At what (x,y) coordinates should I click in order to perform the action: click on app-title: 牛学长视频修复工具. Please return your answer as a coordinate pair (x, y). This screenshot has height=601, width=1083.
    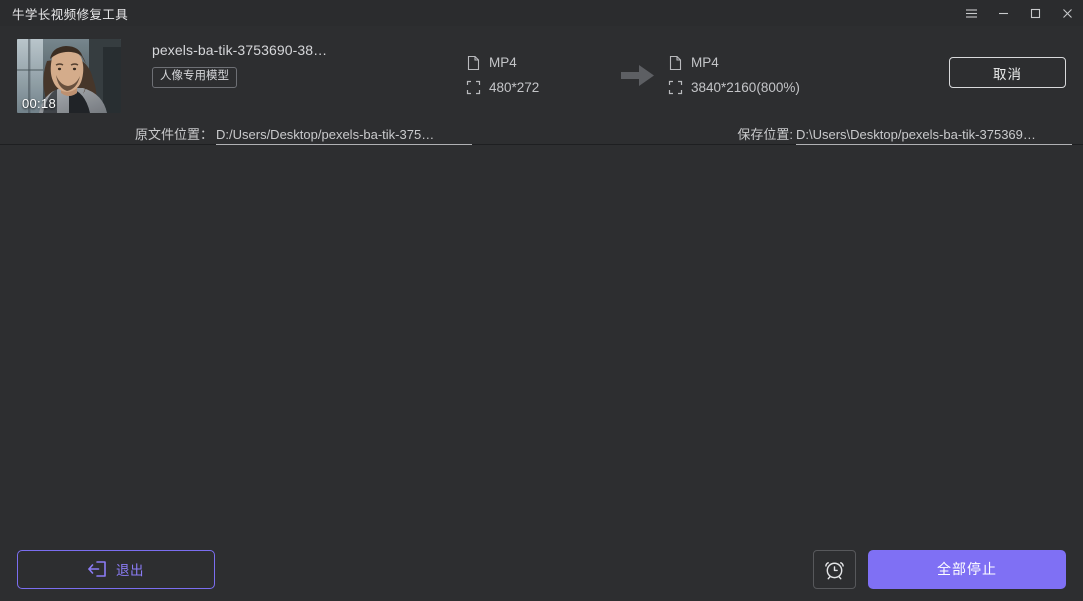
    Looking at the image, I should click on (70, 14).